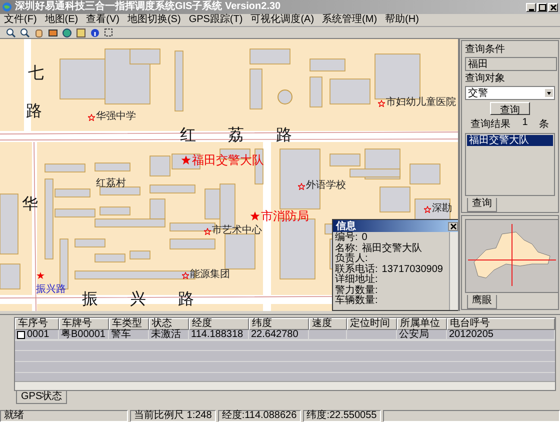 This screenshot has height=422, width=560. Describe the element at coordinates (471, 335) in the screenshot. I see `cell-text: 20120205` at that location.